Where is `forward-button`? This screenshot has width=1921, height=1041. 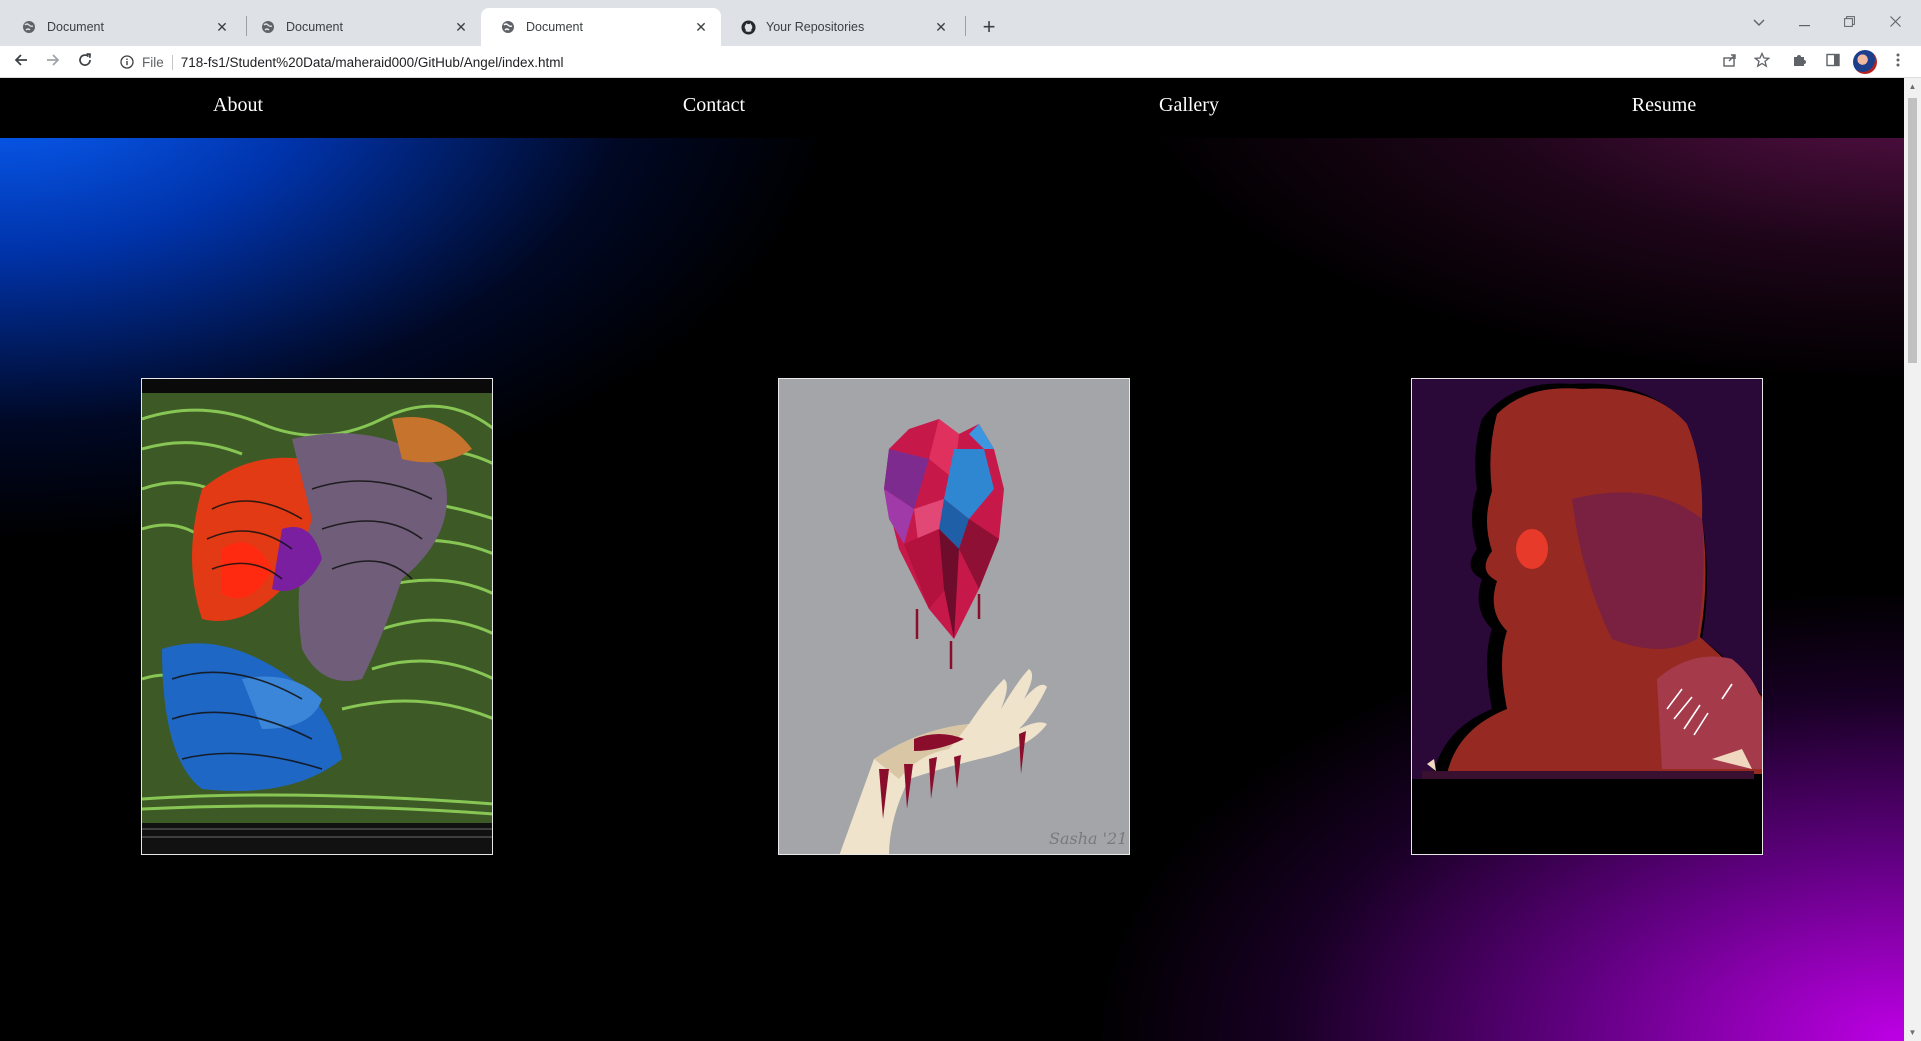 forward-button is located at coordinates (53, 62).